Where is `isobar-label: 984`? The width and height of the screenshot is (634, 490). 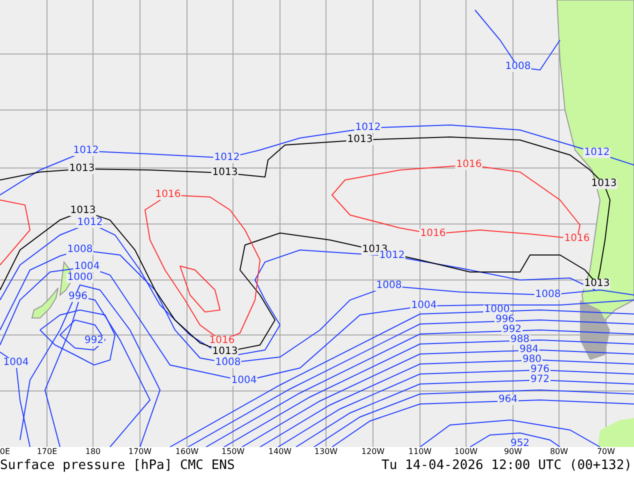 isobar-label: 984 is located at coordinates (529, 350).